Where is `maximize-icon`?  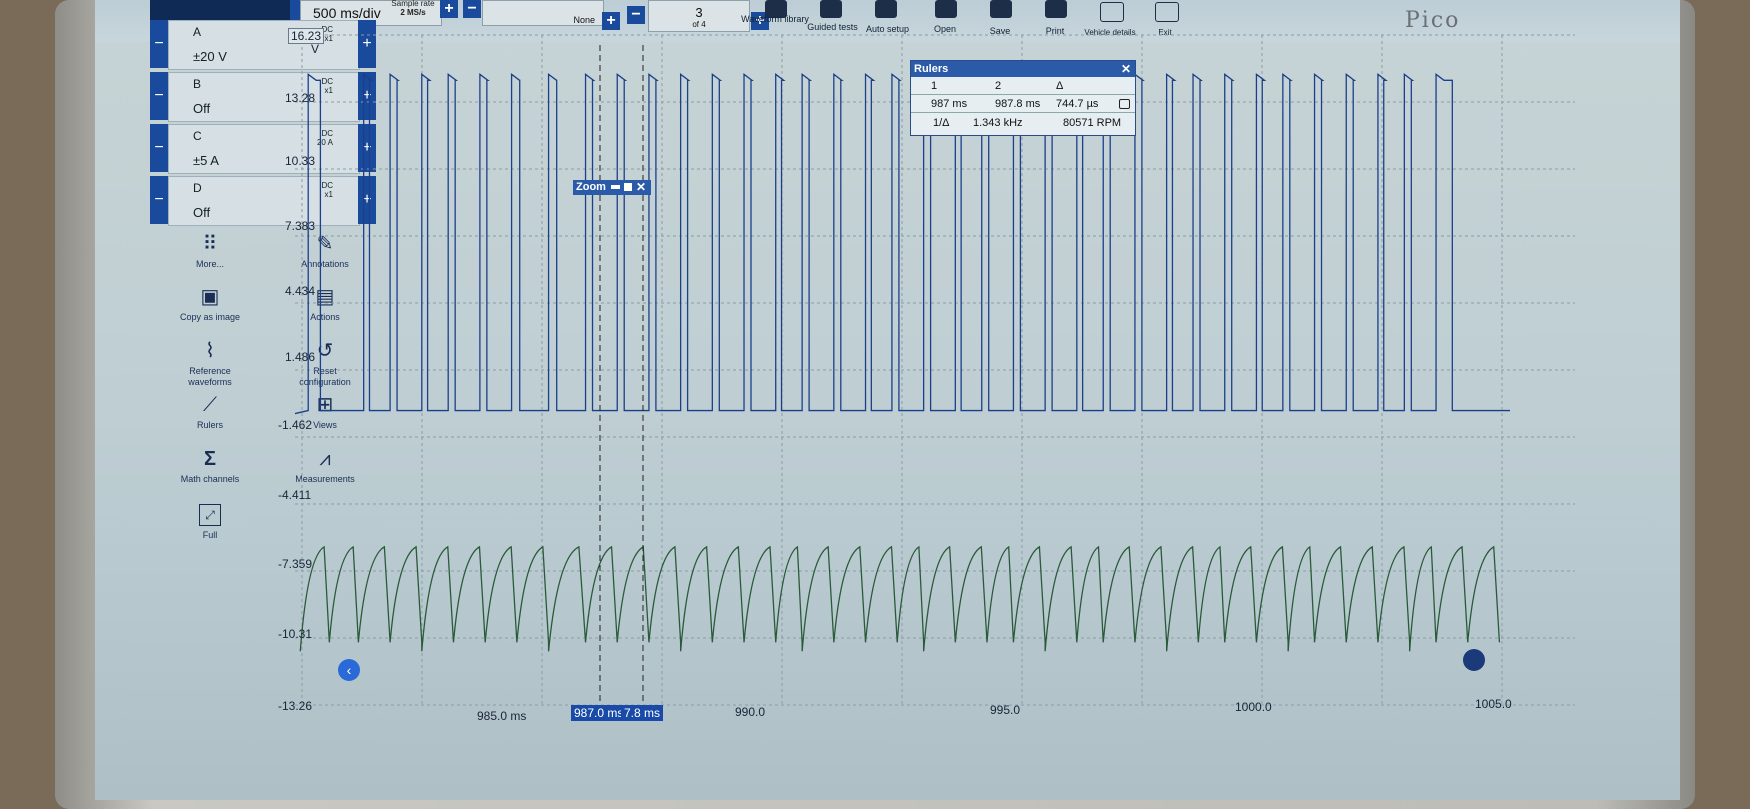 maximize-icon is located at coordinates (628, 187).